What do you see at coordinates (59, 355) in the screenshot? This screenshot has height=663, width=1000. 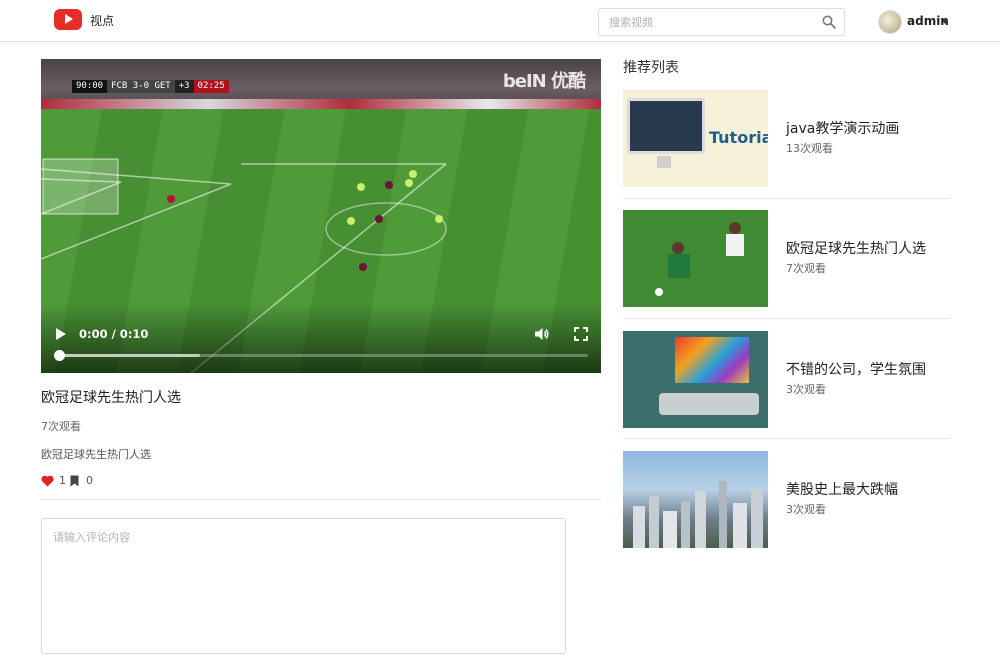 I see `progress-handle` at bounding box center [59, 355].